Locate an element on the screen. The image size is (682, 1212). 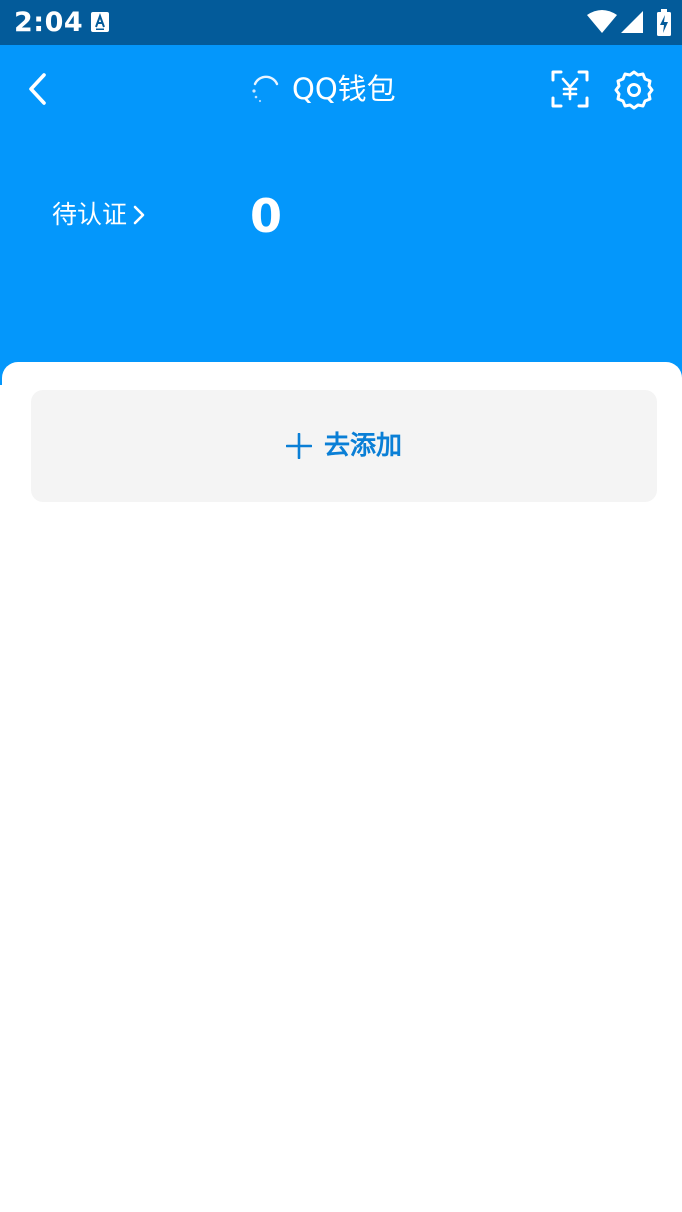
loading-spinner-icon is located at coordinates (265, 89).